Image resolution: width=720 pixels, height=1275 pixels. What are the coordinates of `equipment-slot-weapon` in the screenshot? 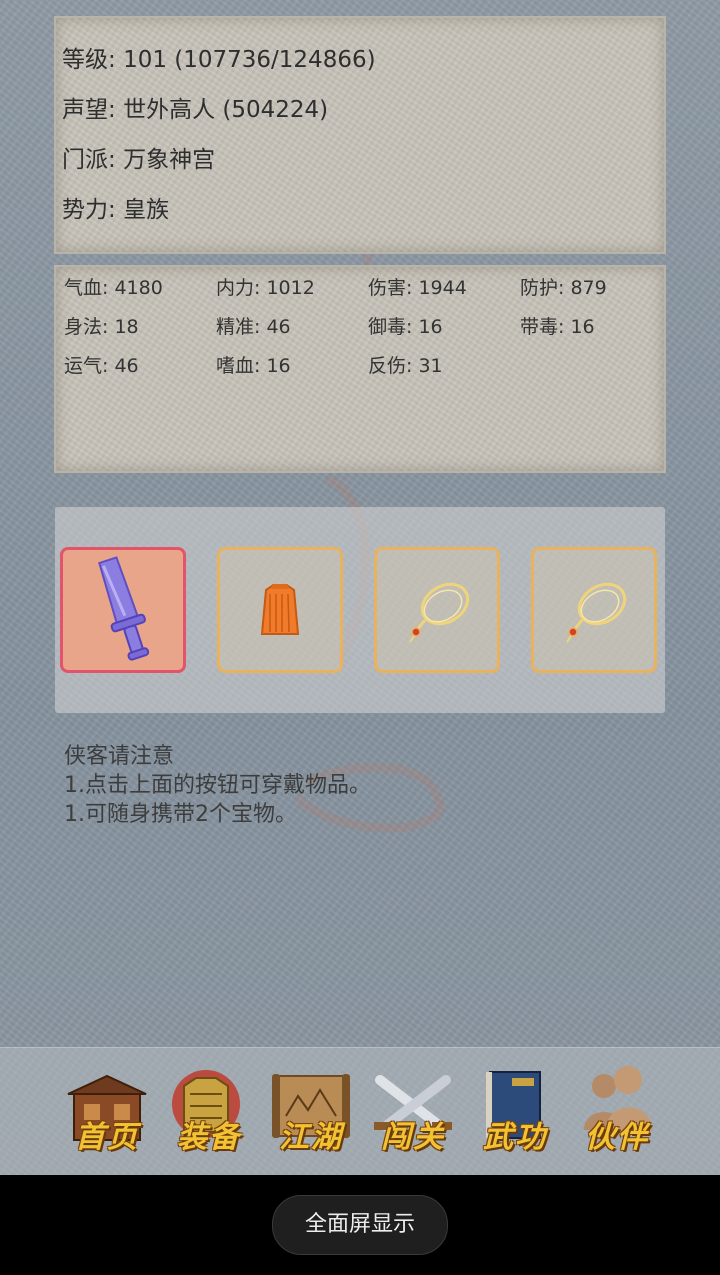 It's located at (123, 610).